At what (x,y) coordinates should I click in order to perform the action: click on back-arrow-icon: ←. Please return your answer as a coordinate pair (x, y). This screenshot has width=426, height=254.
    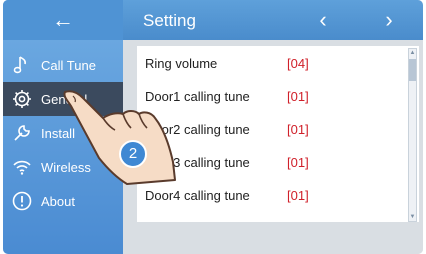
    Looking at the image, I should click on (63, 19).